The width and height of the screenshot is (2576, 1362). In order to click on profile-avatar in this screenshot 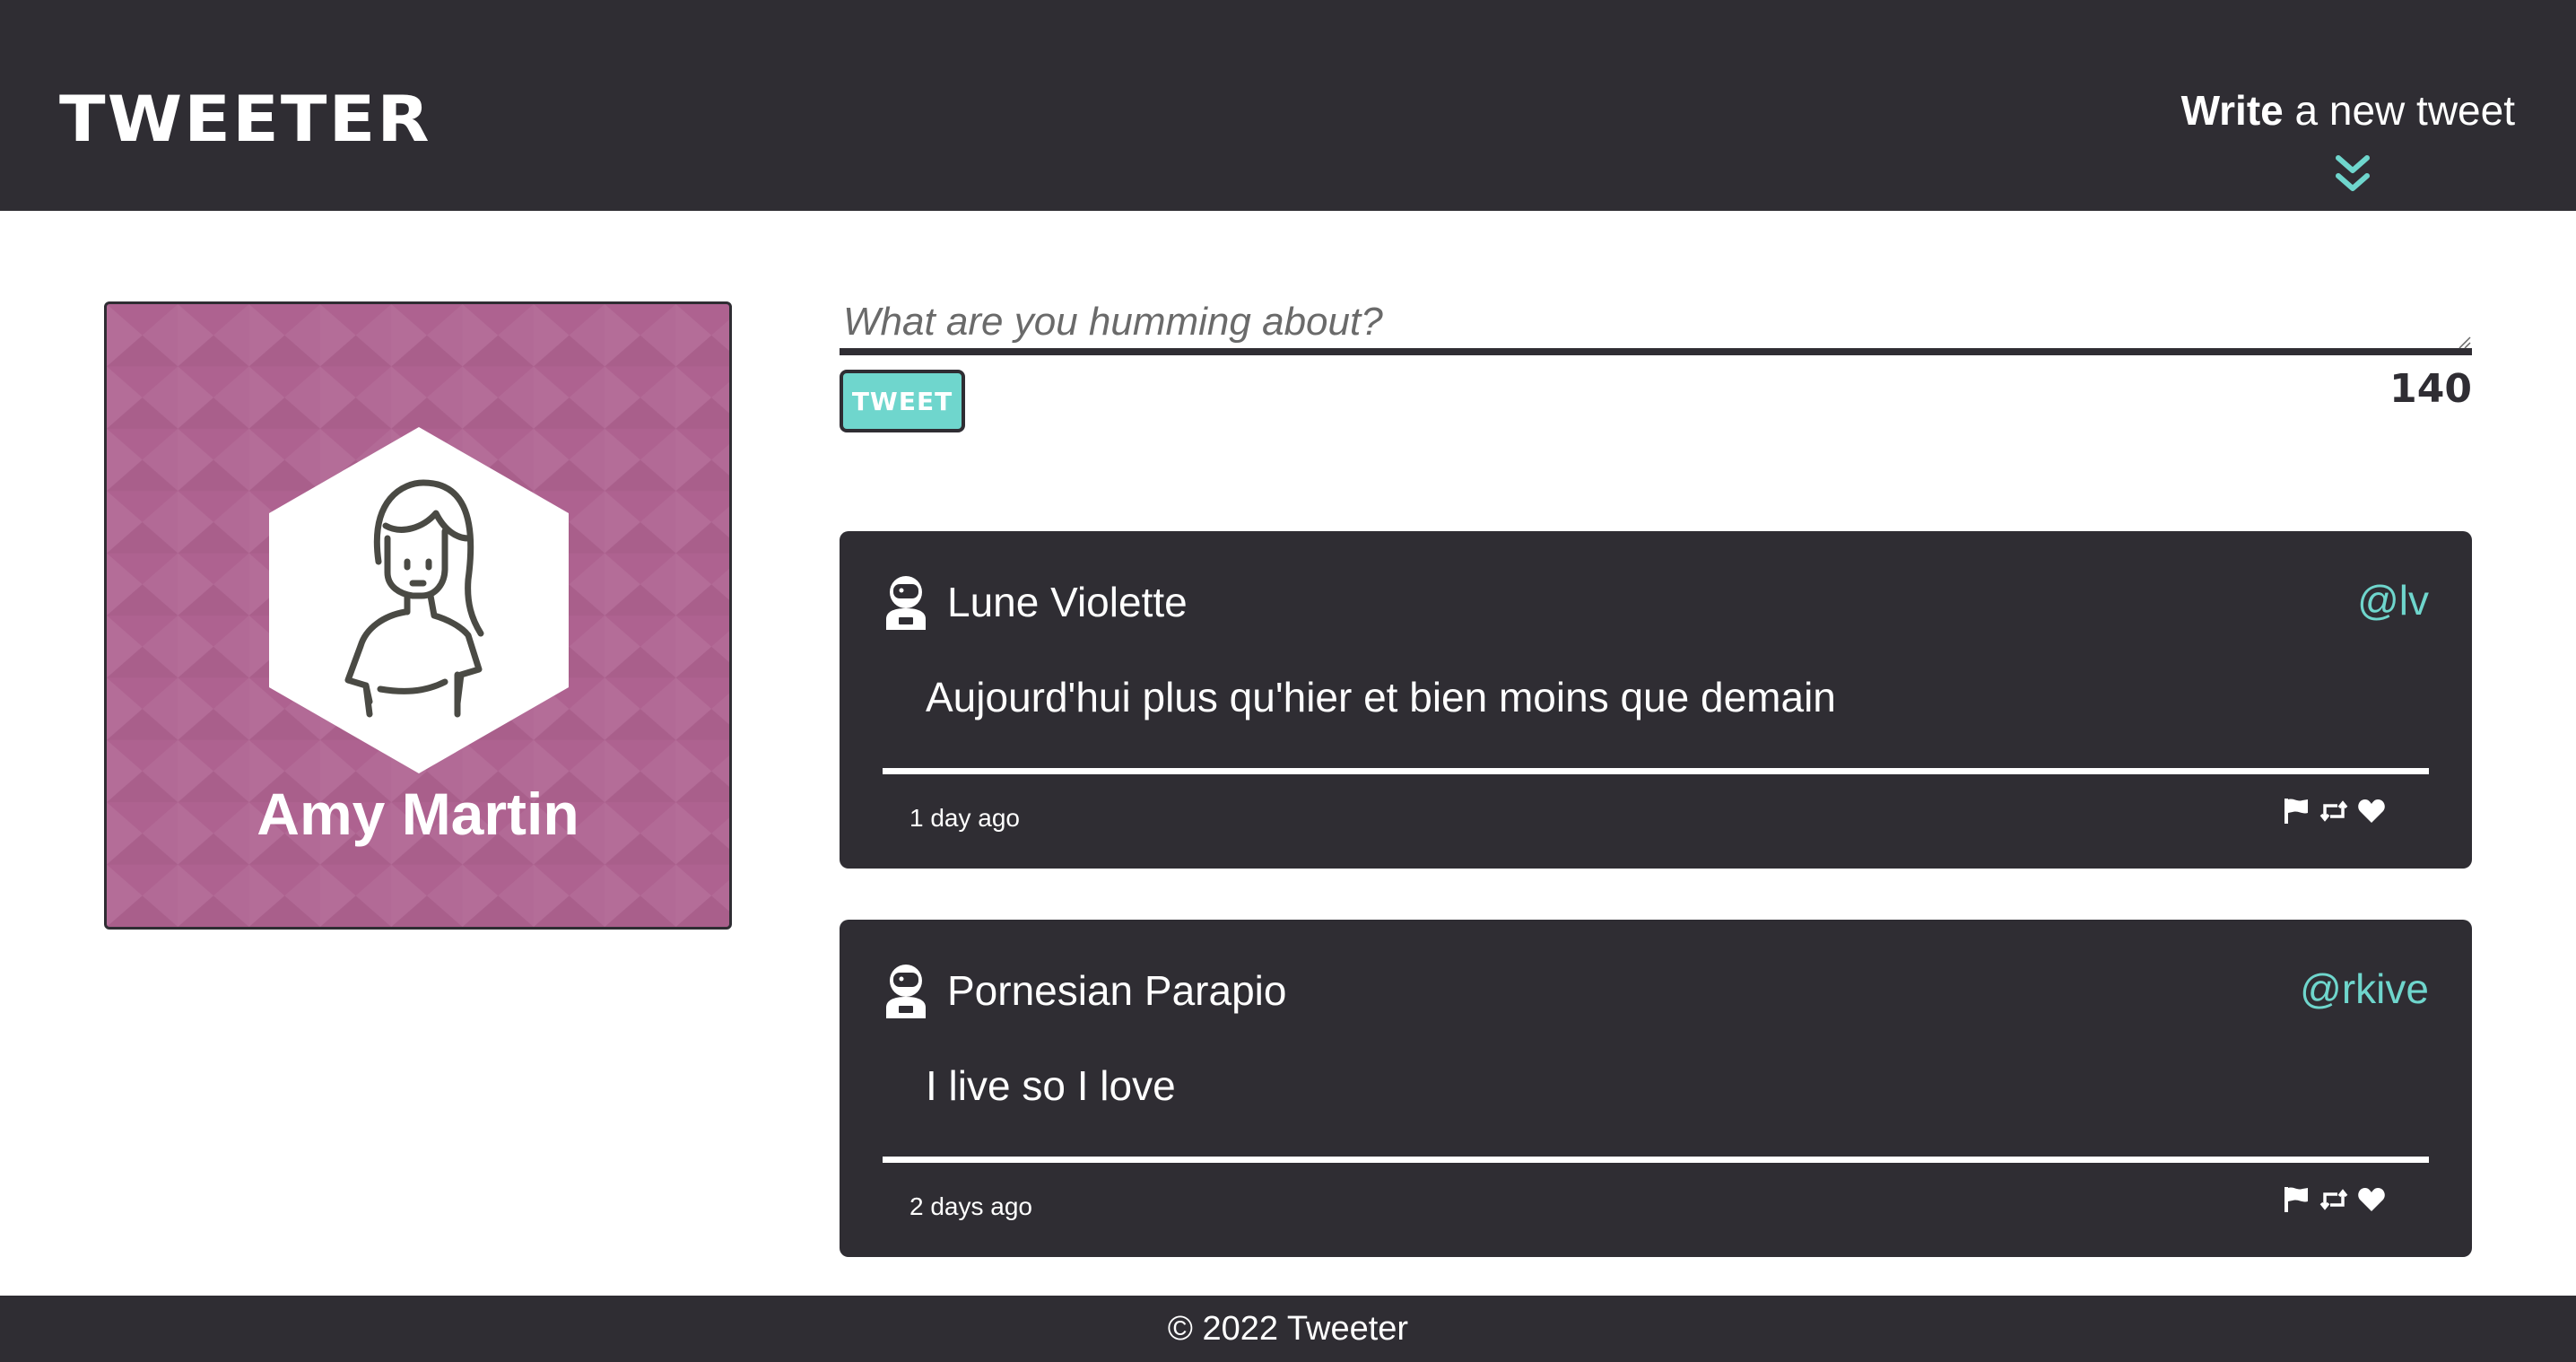, I will do `click(419, 600)`.